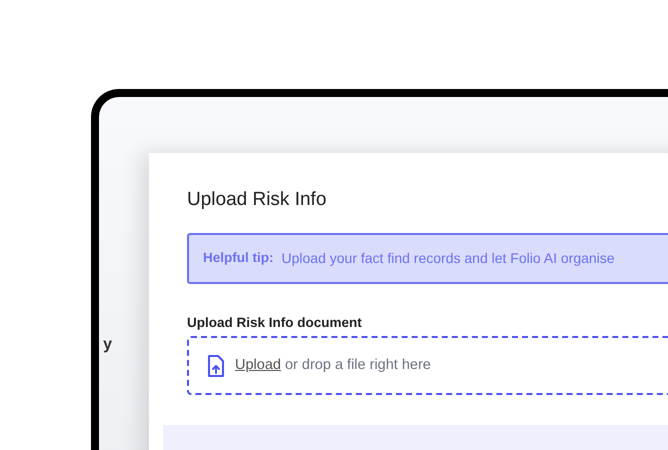  I want to click on modal-title: Upload Risk Info, so click(256, 200).